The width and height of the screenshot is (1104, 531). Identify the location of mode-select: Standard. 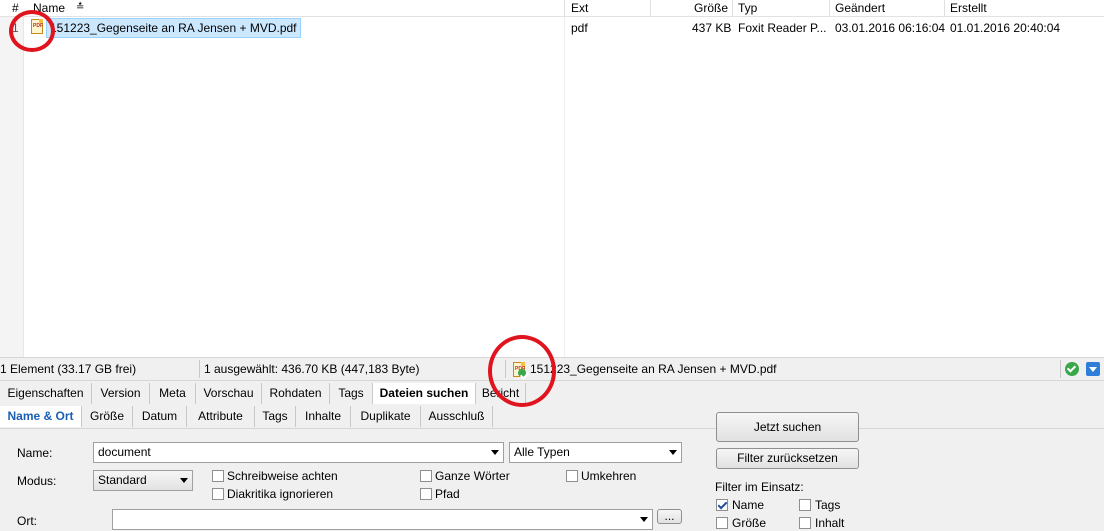
(143, 480).